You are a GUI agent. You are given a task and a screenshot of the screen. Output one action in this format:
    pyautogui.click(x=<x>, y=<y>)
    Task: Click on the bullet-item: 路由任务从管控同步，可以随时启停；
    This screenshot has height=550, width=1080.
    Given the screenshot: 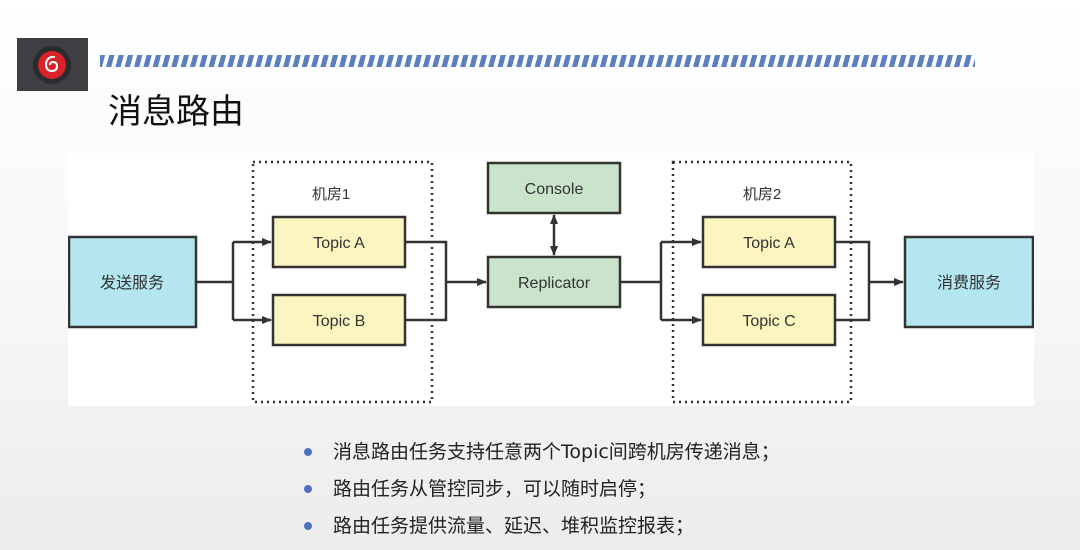 What is the action you would take?
    pyautogui.click(x=540, y=493)
    